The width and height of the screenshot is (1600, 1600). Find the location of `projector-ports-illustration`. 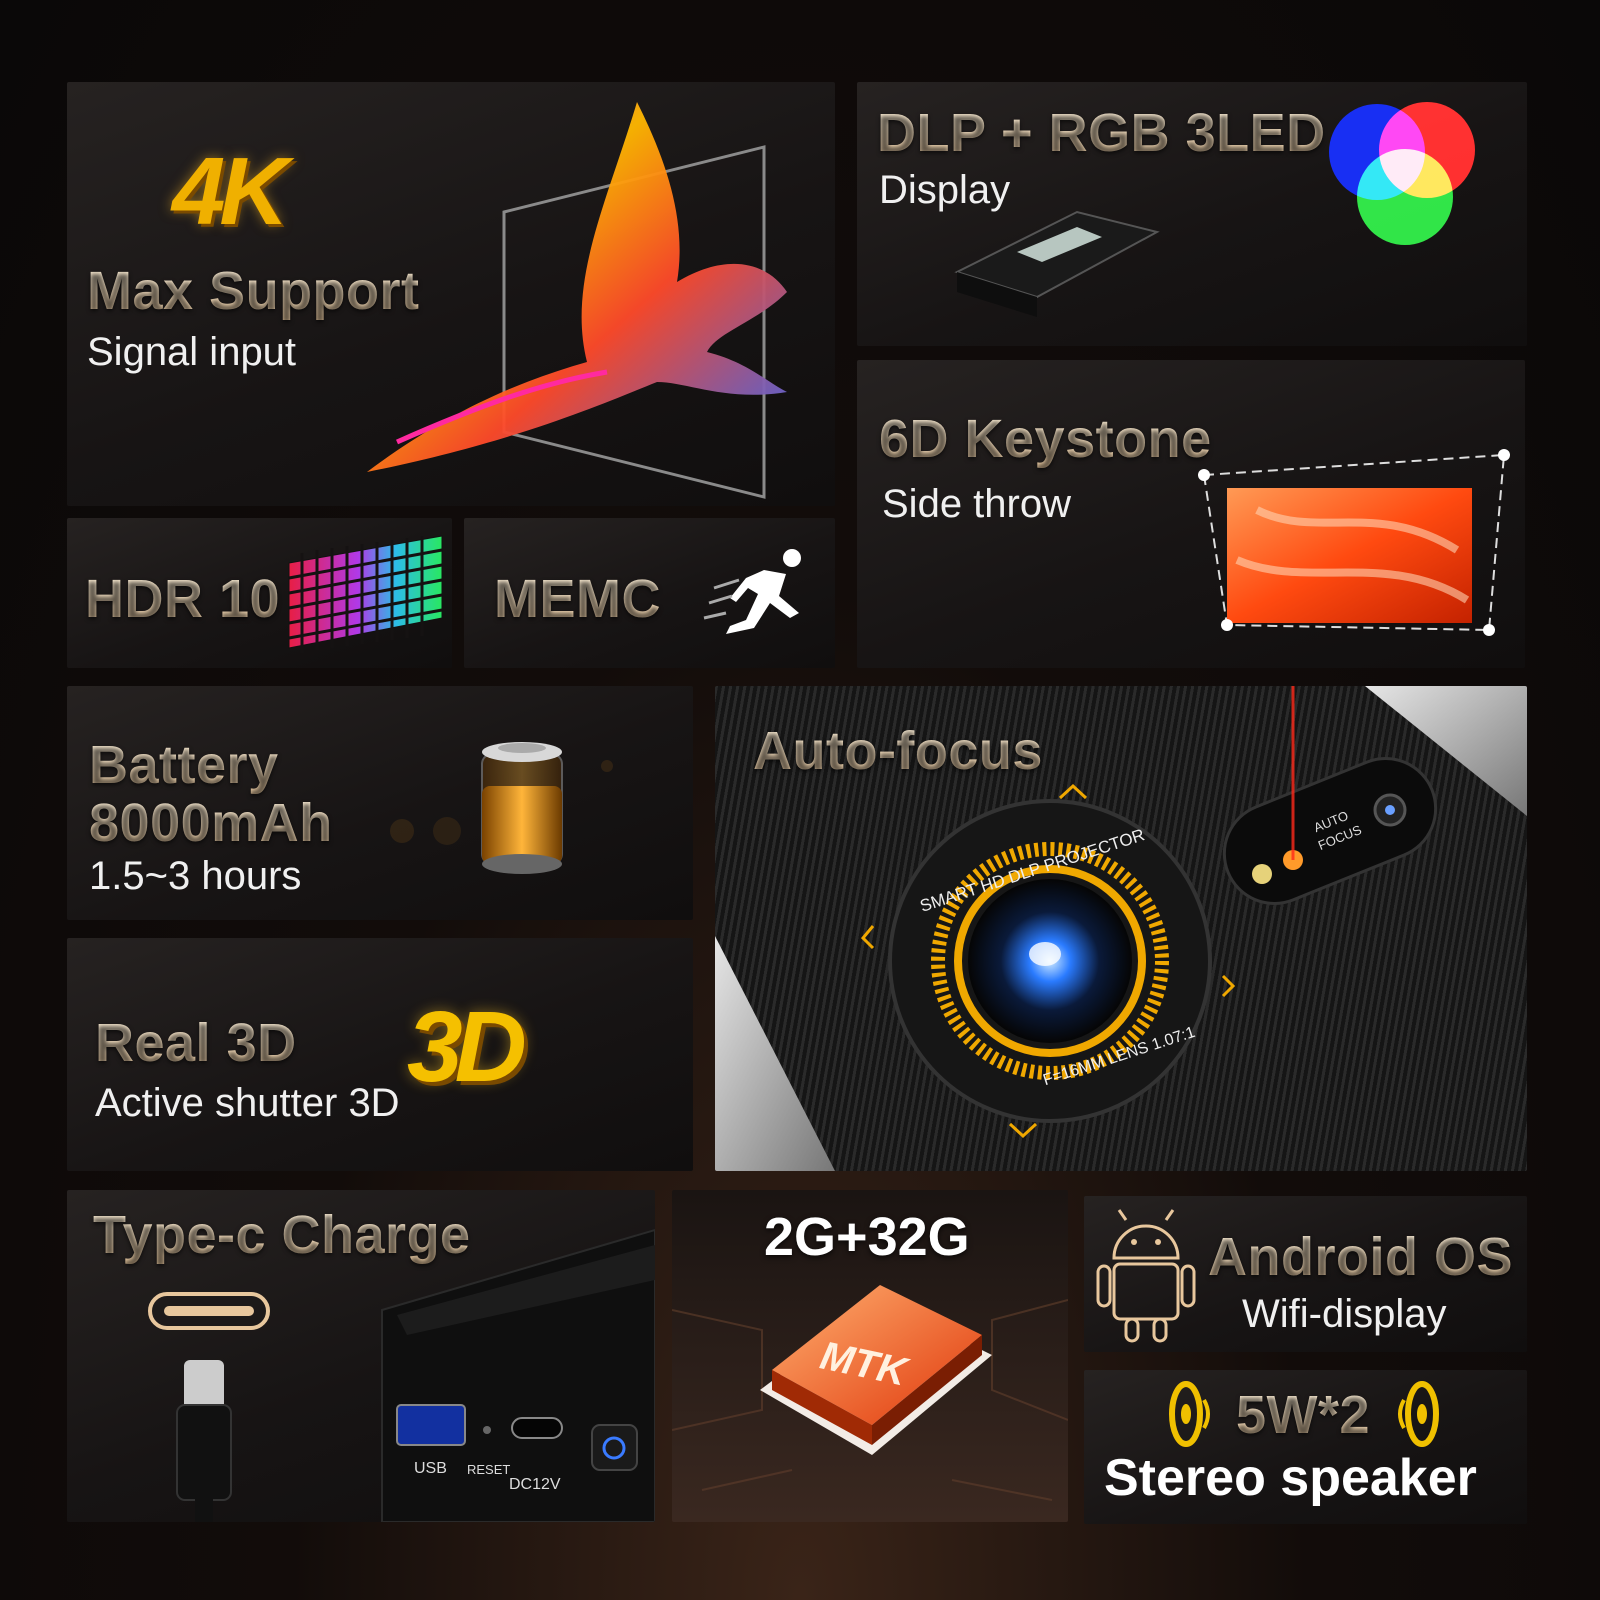

projector-ports-illustration is located at coordinates (518, 1375).